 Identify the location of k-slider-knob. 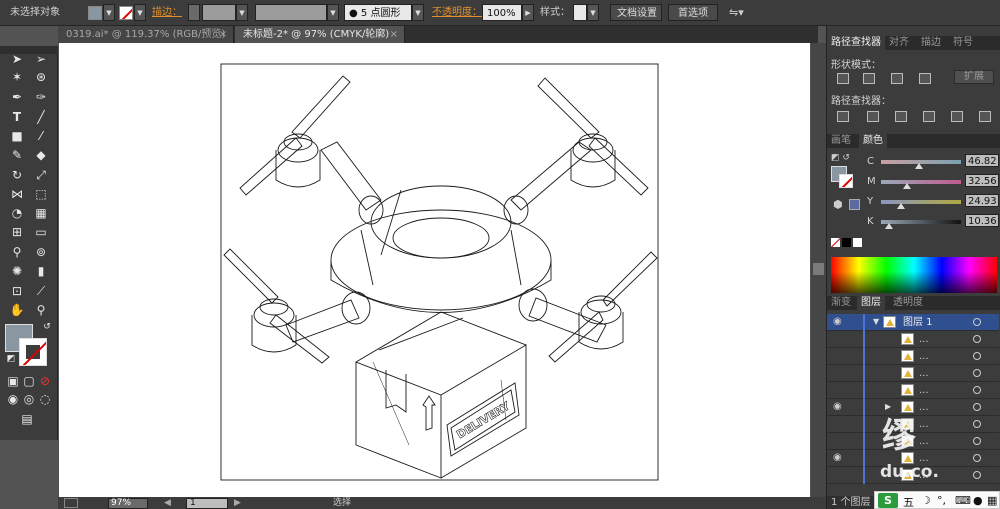
(889, 226).